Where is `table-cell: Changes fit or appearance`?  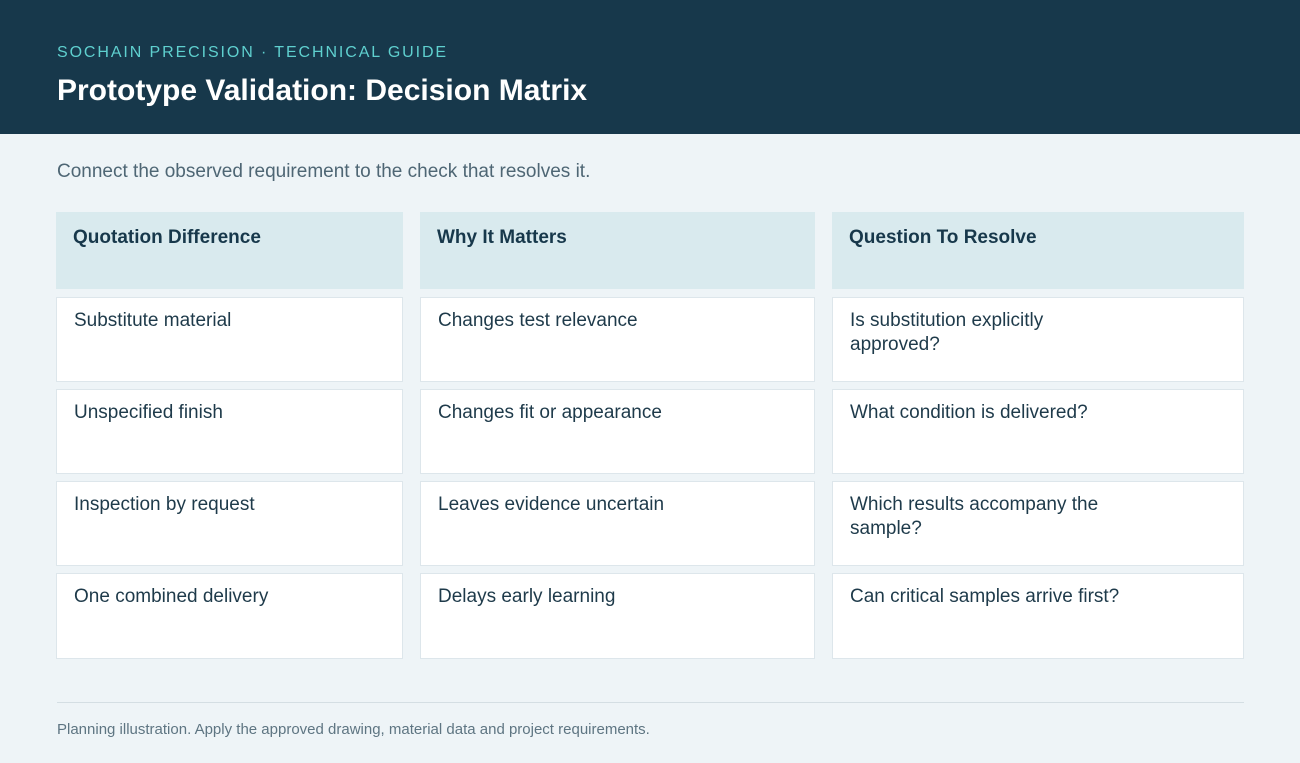 table-cell: Changes fit or appearance is located at coordinates (617, 431).